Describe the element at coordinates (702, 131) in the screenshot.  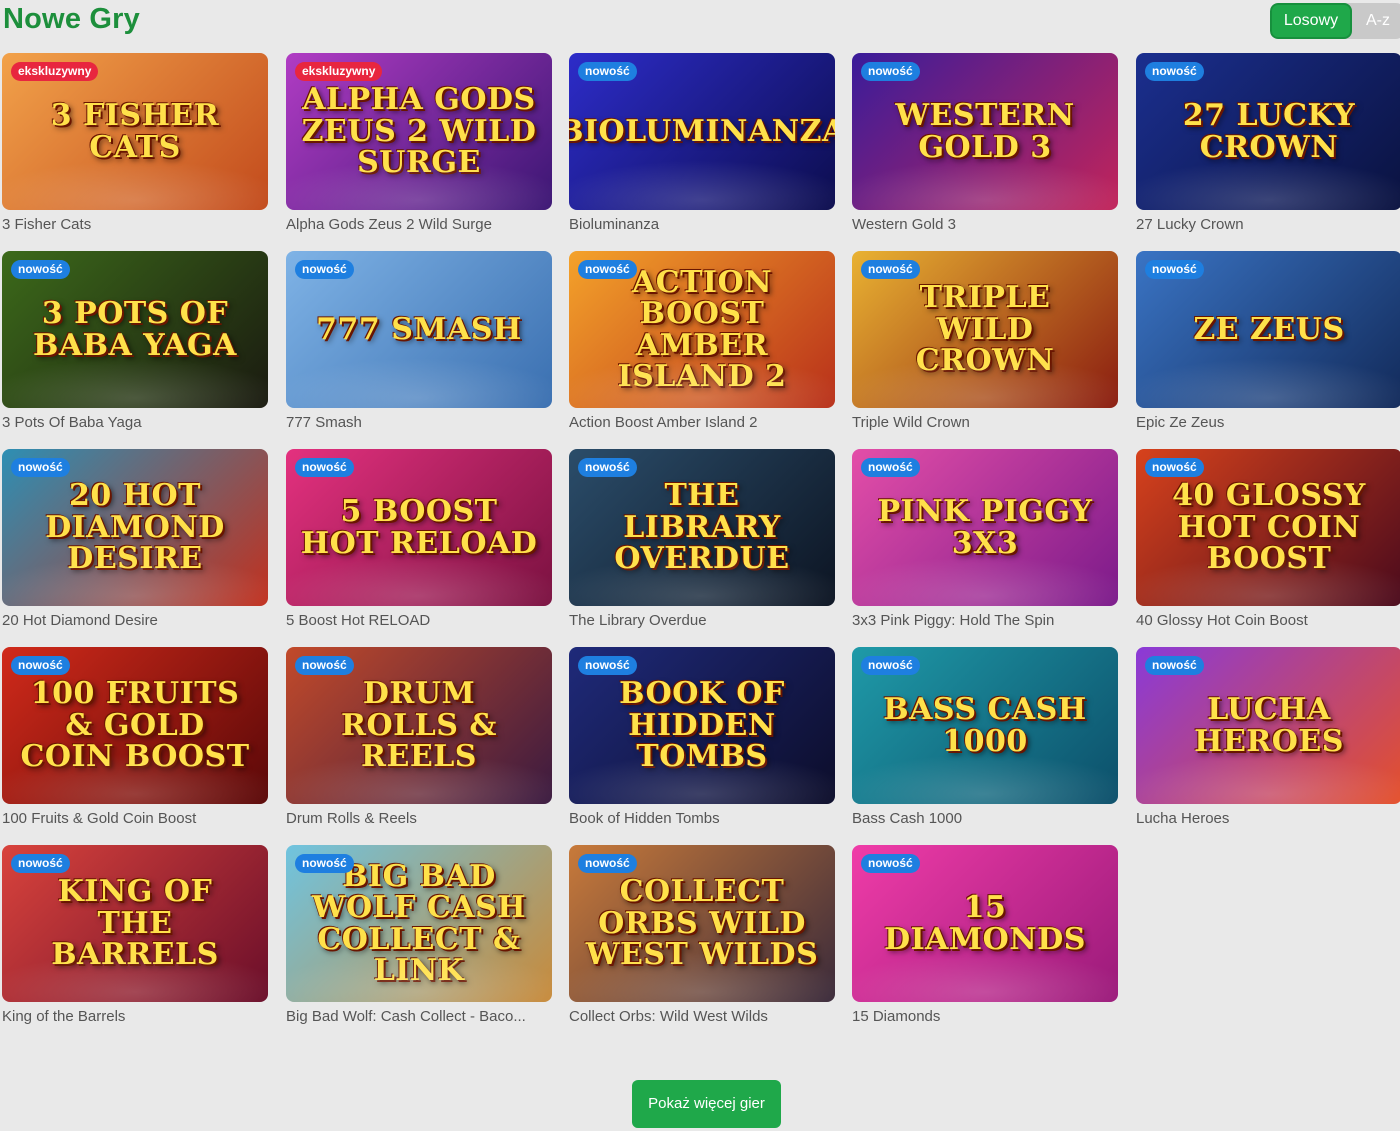
I see `game-thumbnail: nowość Bioluminanza` at that location.